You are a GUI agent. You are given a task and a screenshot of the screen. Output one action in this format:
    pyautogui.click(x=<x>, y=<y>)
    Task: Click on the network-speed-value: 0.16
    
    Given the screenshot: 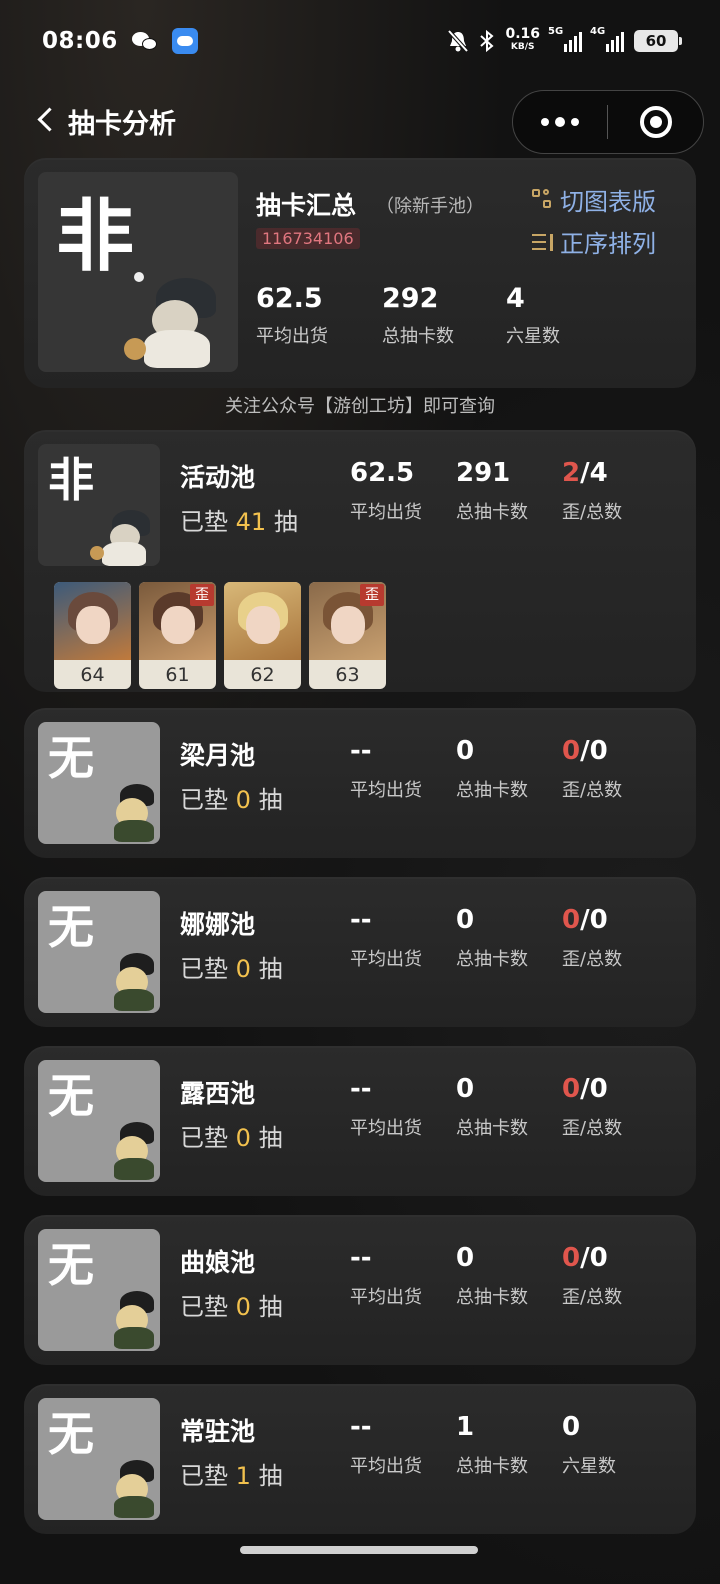 What is the action you would take?
    pyautogui.click(x=522, y=34)
    